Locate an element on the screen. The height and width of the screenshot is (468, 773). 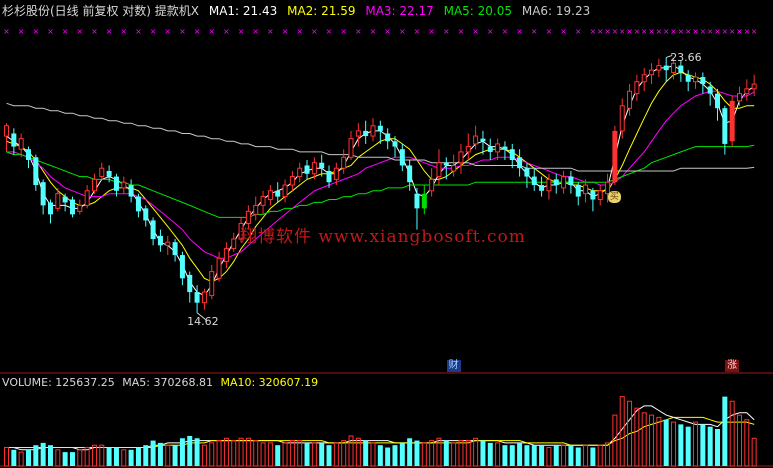
ma1-label: MA1: 21.43 is located at coordinates (243, 11).